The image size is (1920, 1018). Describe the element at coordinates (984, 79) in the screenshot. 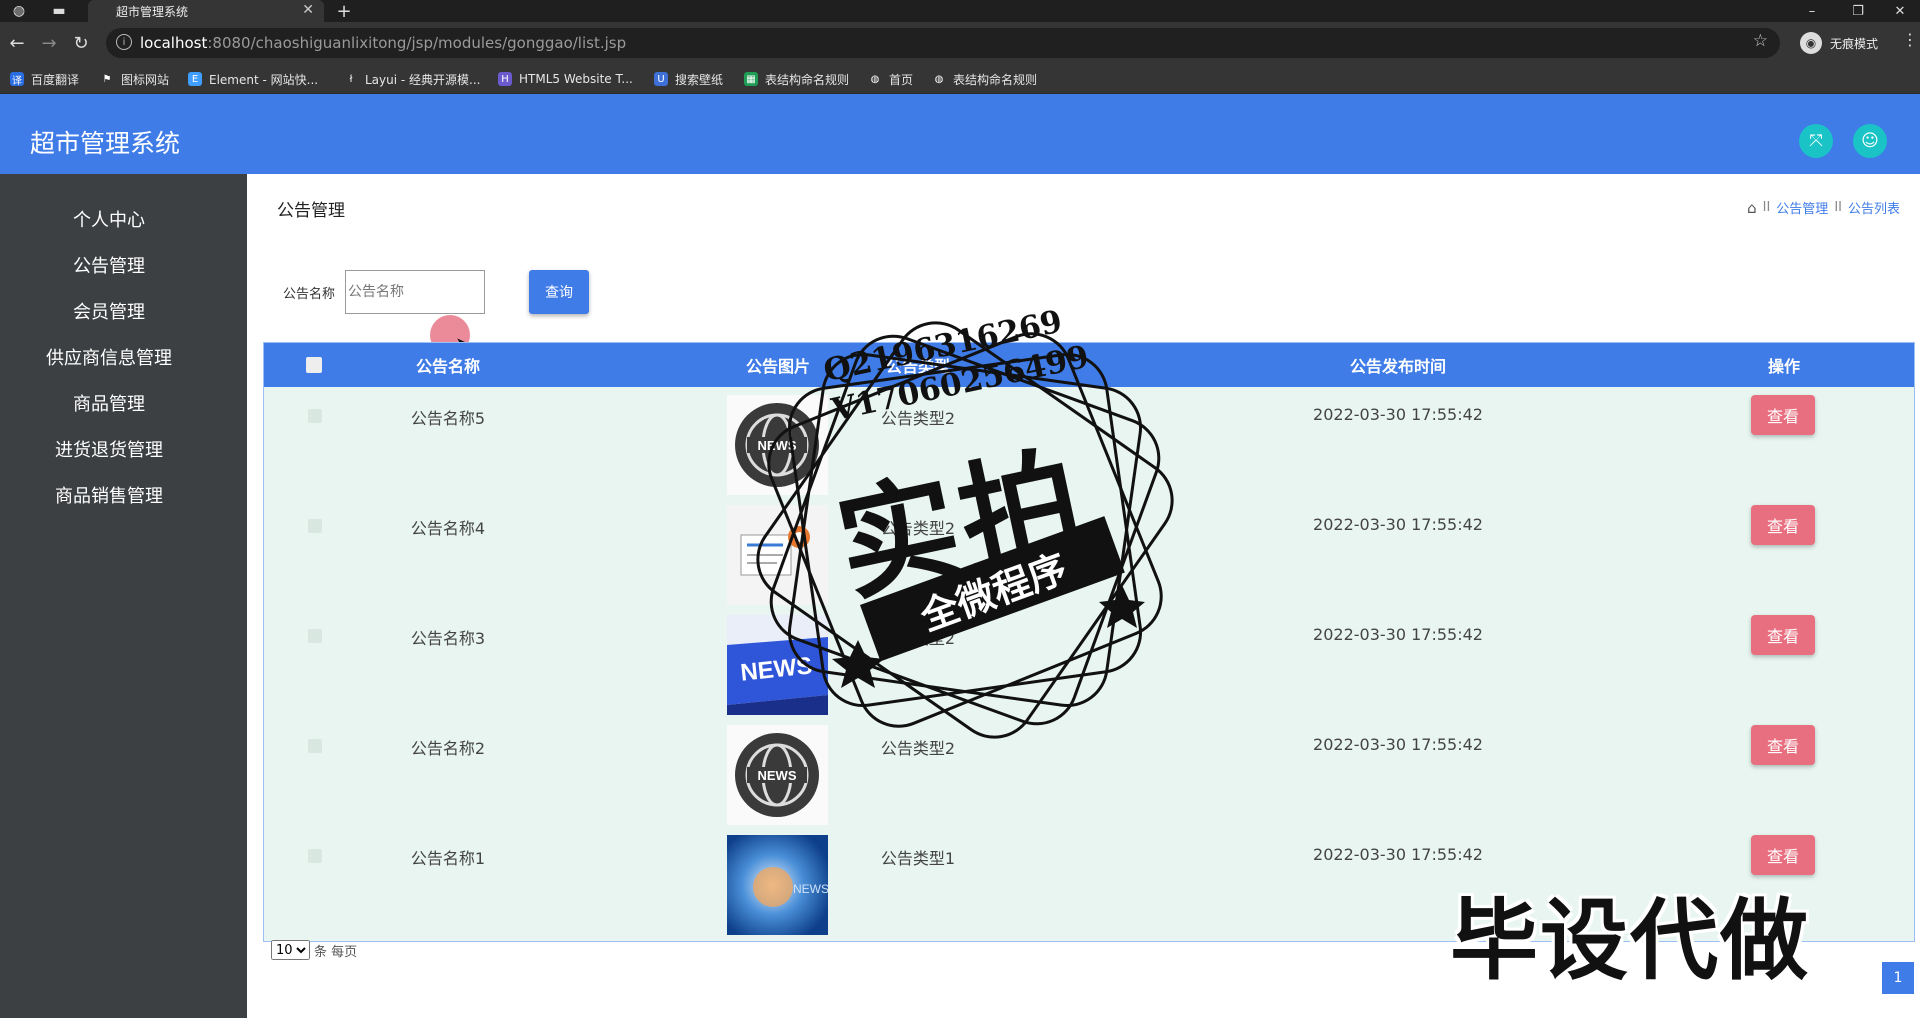

I see `bookmark-item: ◍ 表结构命名规则` at that location.